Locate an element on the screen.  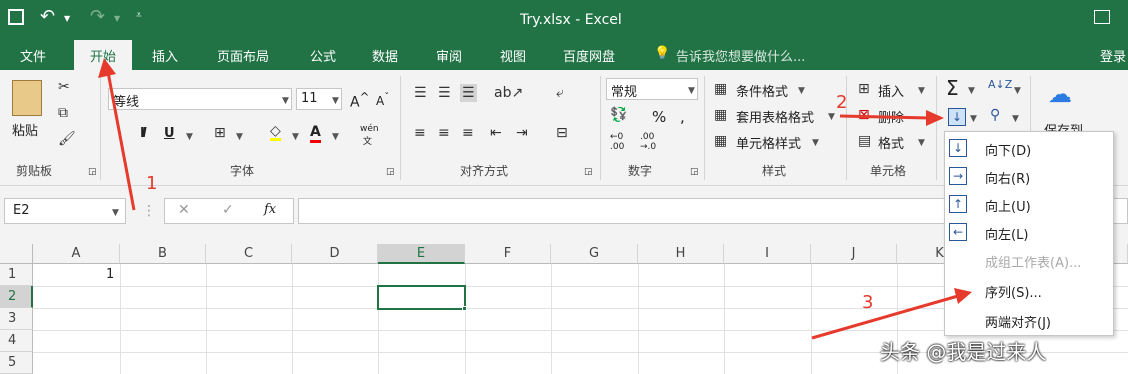
annotation-step-3: 3 is located at coordinates (868, 302).